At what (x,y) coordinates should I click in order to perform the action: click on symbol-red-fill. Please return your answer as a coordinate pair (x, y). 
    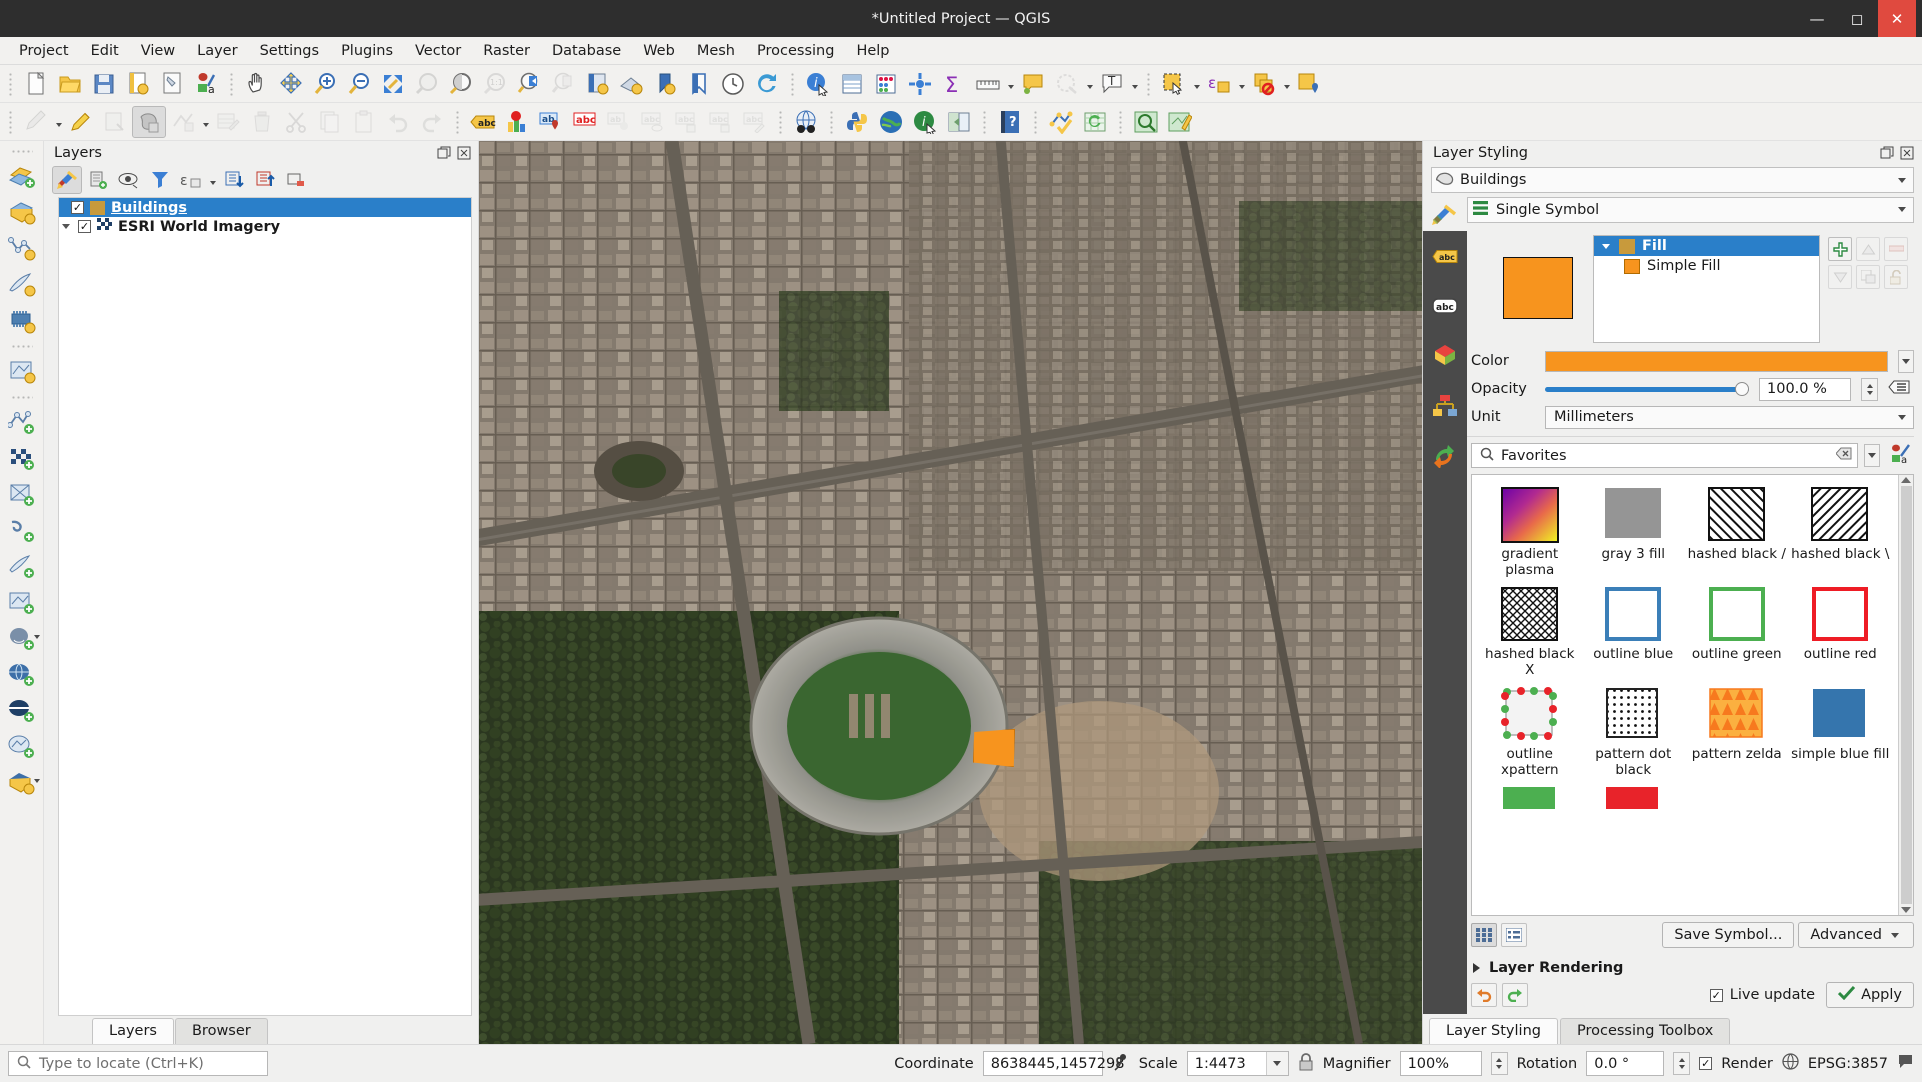
    Looking at the image, I should click on (1634, 800).